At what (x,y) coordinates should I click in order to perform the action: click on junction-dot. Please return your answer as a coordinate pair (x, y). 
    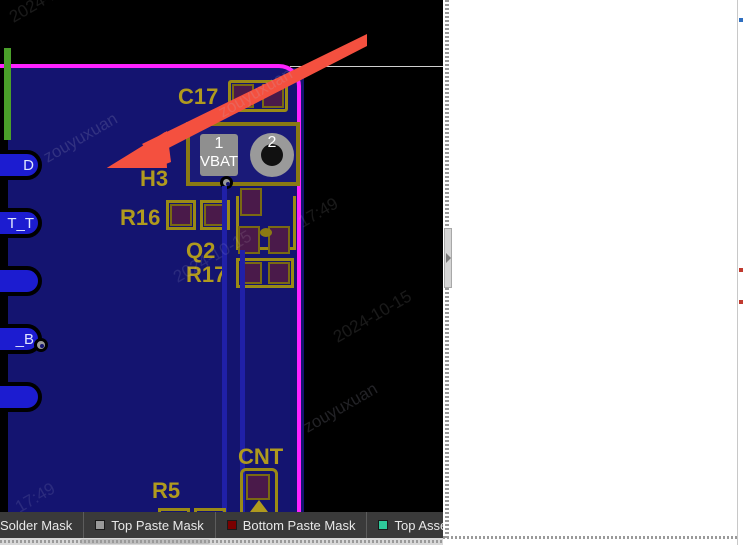
    Looking at the image, I should click on (266, 232).